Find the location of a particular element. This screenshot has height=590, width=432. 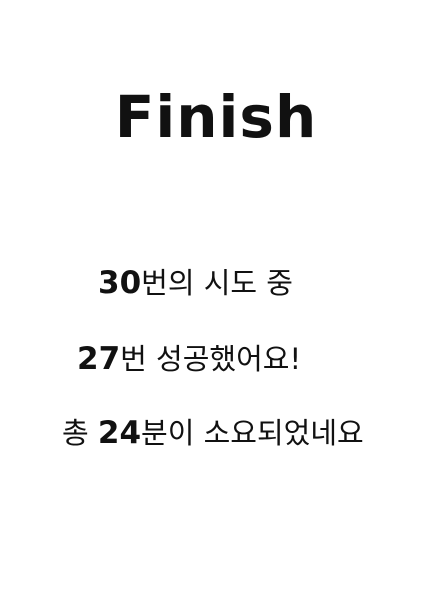

time-label: 분이 소요되었네요 is located at coordinates (252, 433).